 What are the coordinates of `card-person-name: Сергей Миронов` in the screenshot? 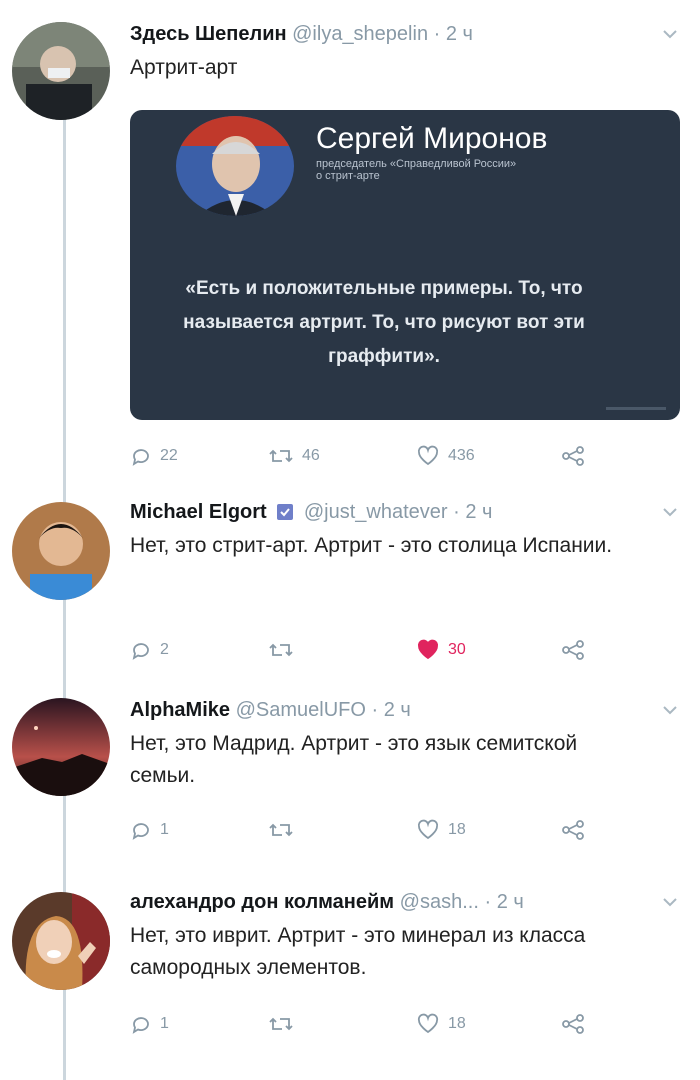 It's located at (432, 138).